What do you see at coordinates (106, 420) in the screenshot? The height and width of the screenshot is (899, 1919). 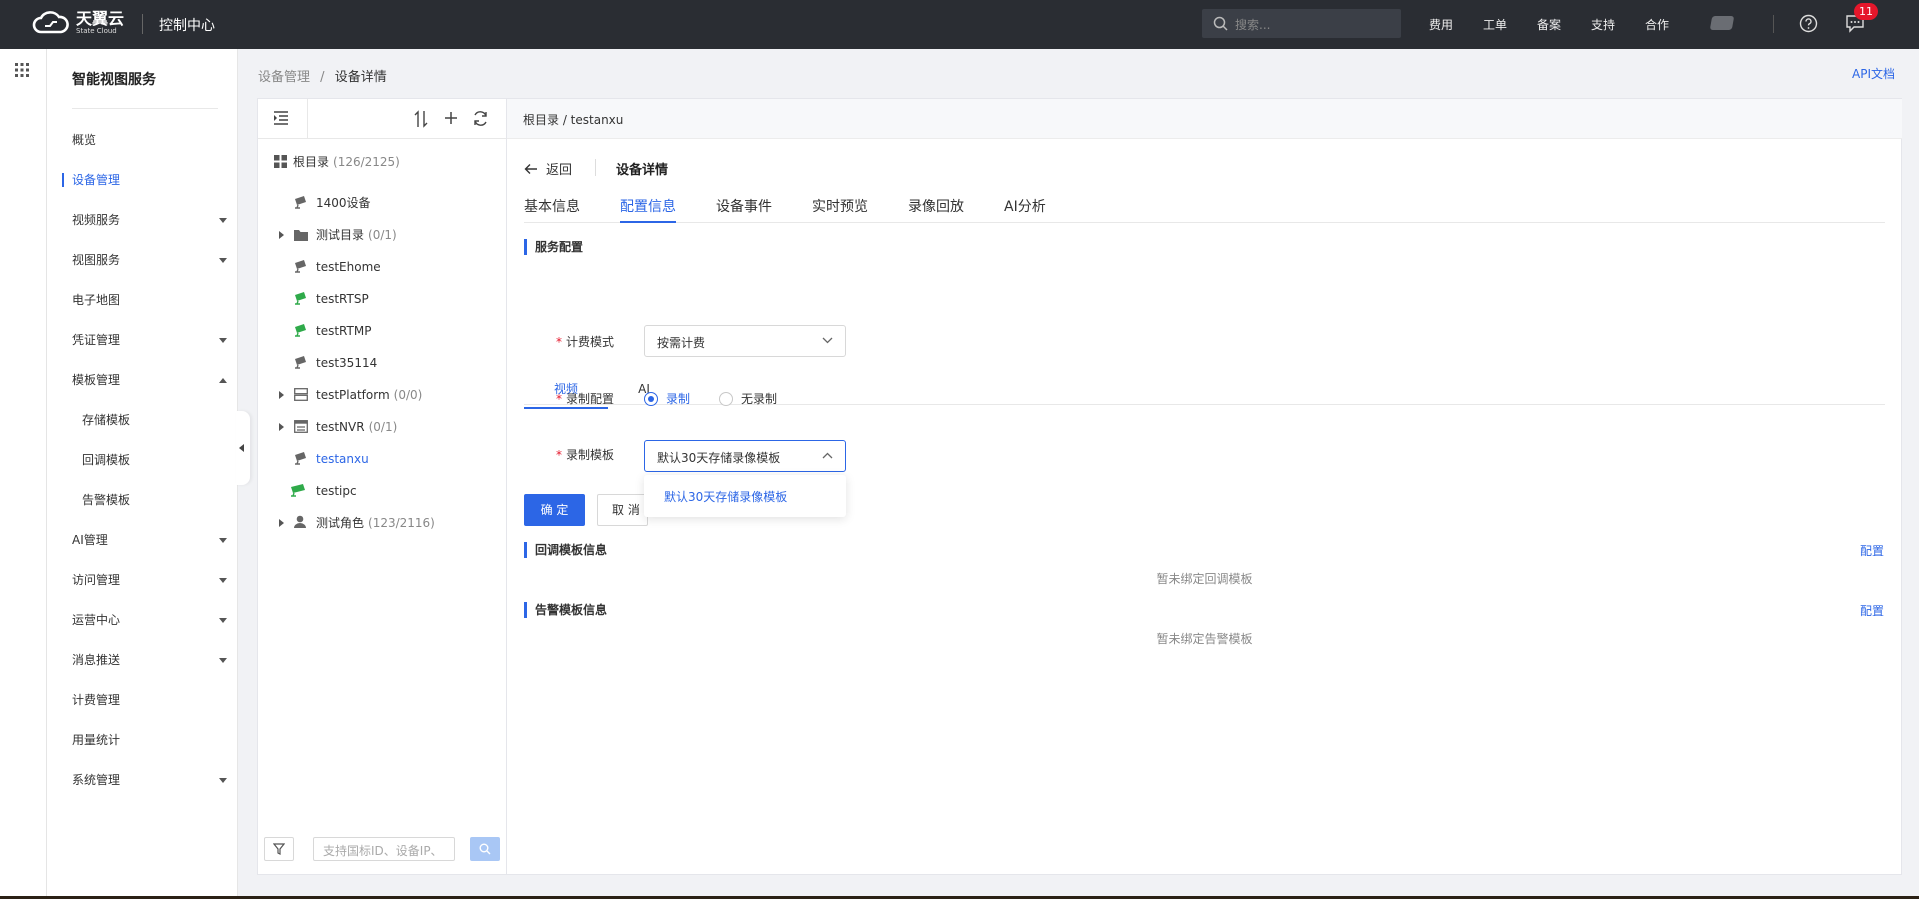 I see `sidebar-item-label: 存储模板` at bounding box center [106, 420].